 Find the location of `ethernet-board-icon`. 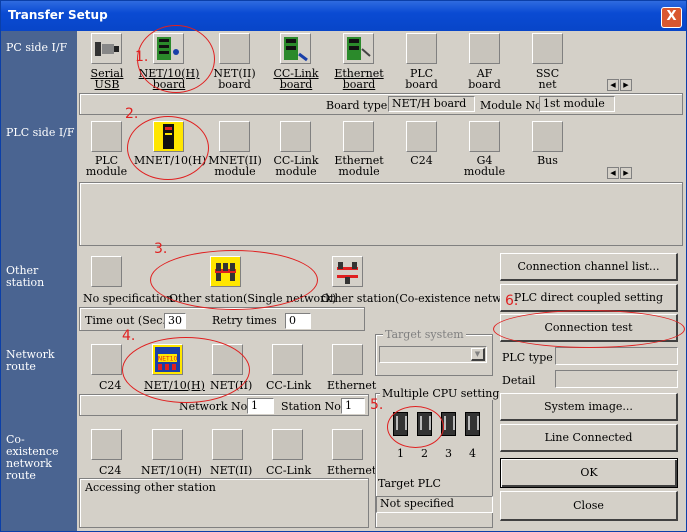

ethernet-board-icon is located at coordinates (358, 48).